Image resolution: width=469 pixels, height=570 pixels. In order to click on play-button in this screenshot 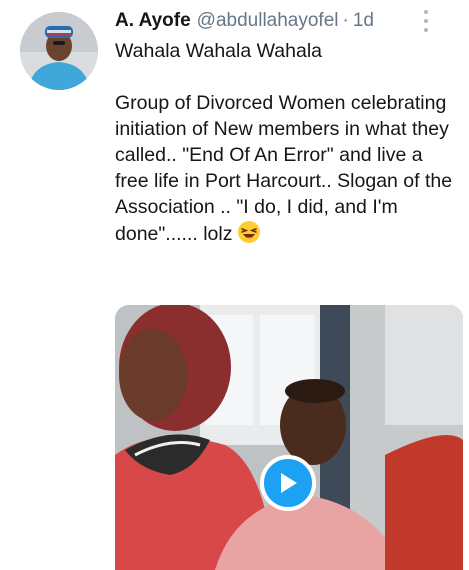, I will do `click(288, 483)`.